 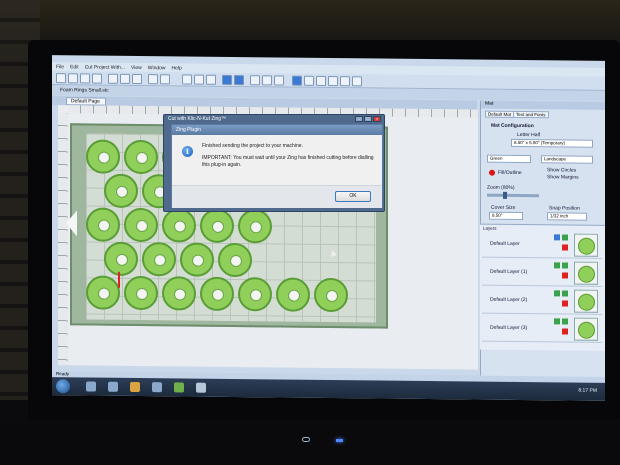 I want to click on cover-size-field: 8.50", so click(x=506, y=216).